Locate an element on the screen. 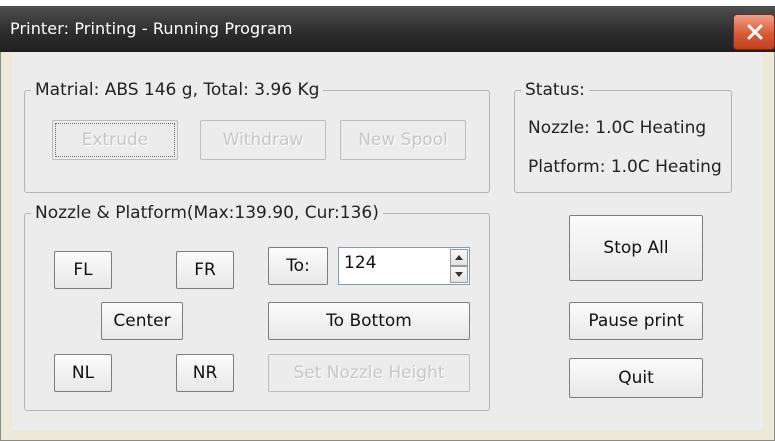  spin-down-icon is located at coordinates (459, 274).